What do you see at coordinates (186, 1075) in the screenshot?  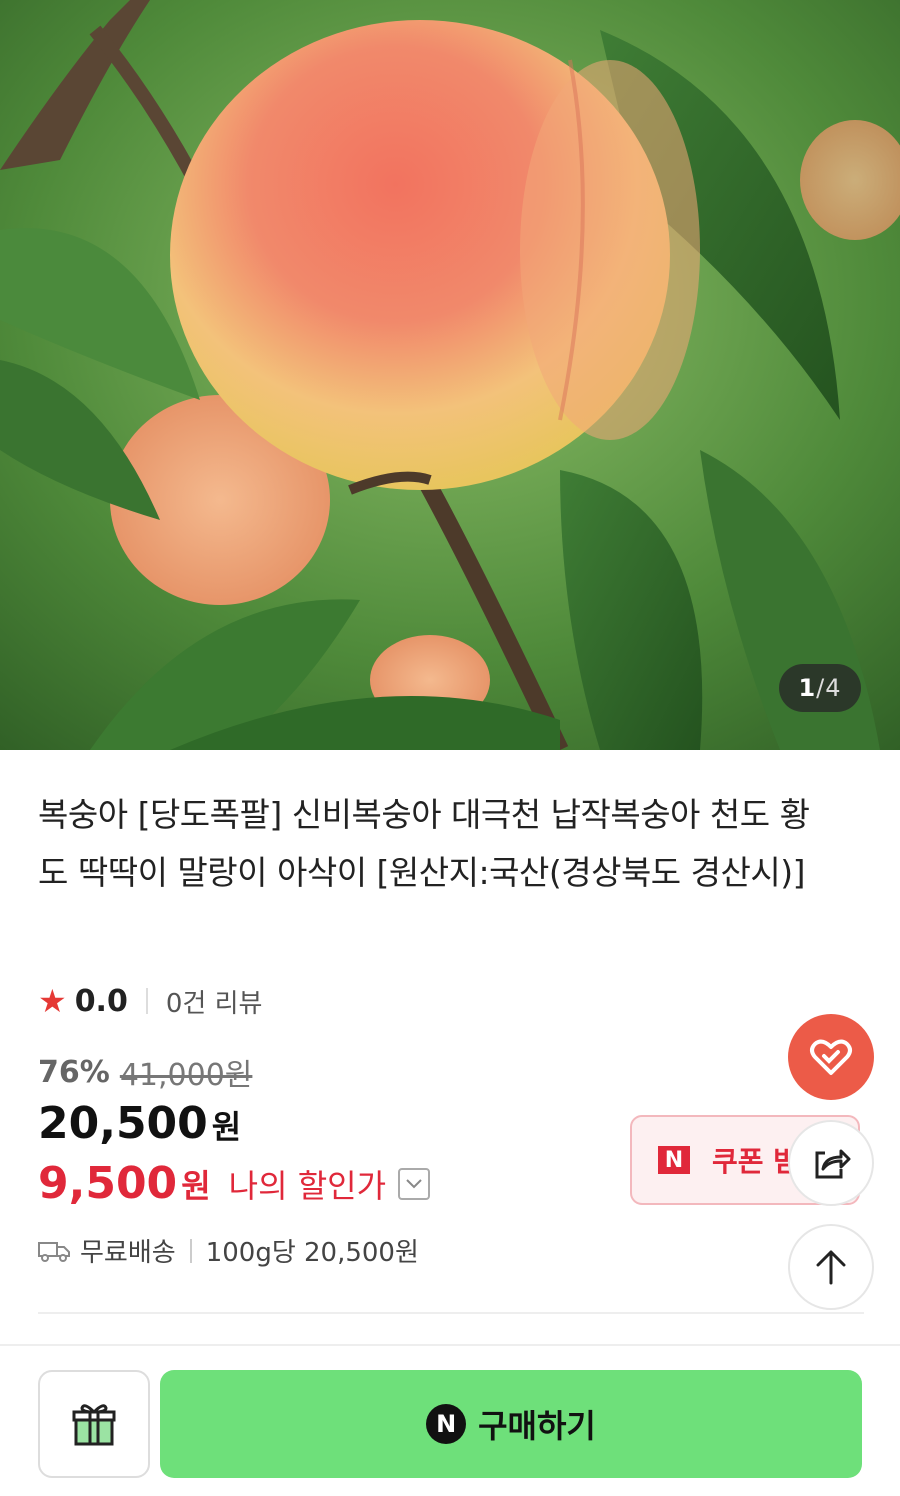 I see `original-price: 41,000원` at bounding box center [186, 1075].